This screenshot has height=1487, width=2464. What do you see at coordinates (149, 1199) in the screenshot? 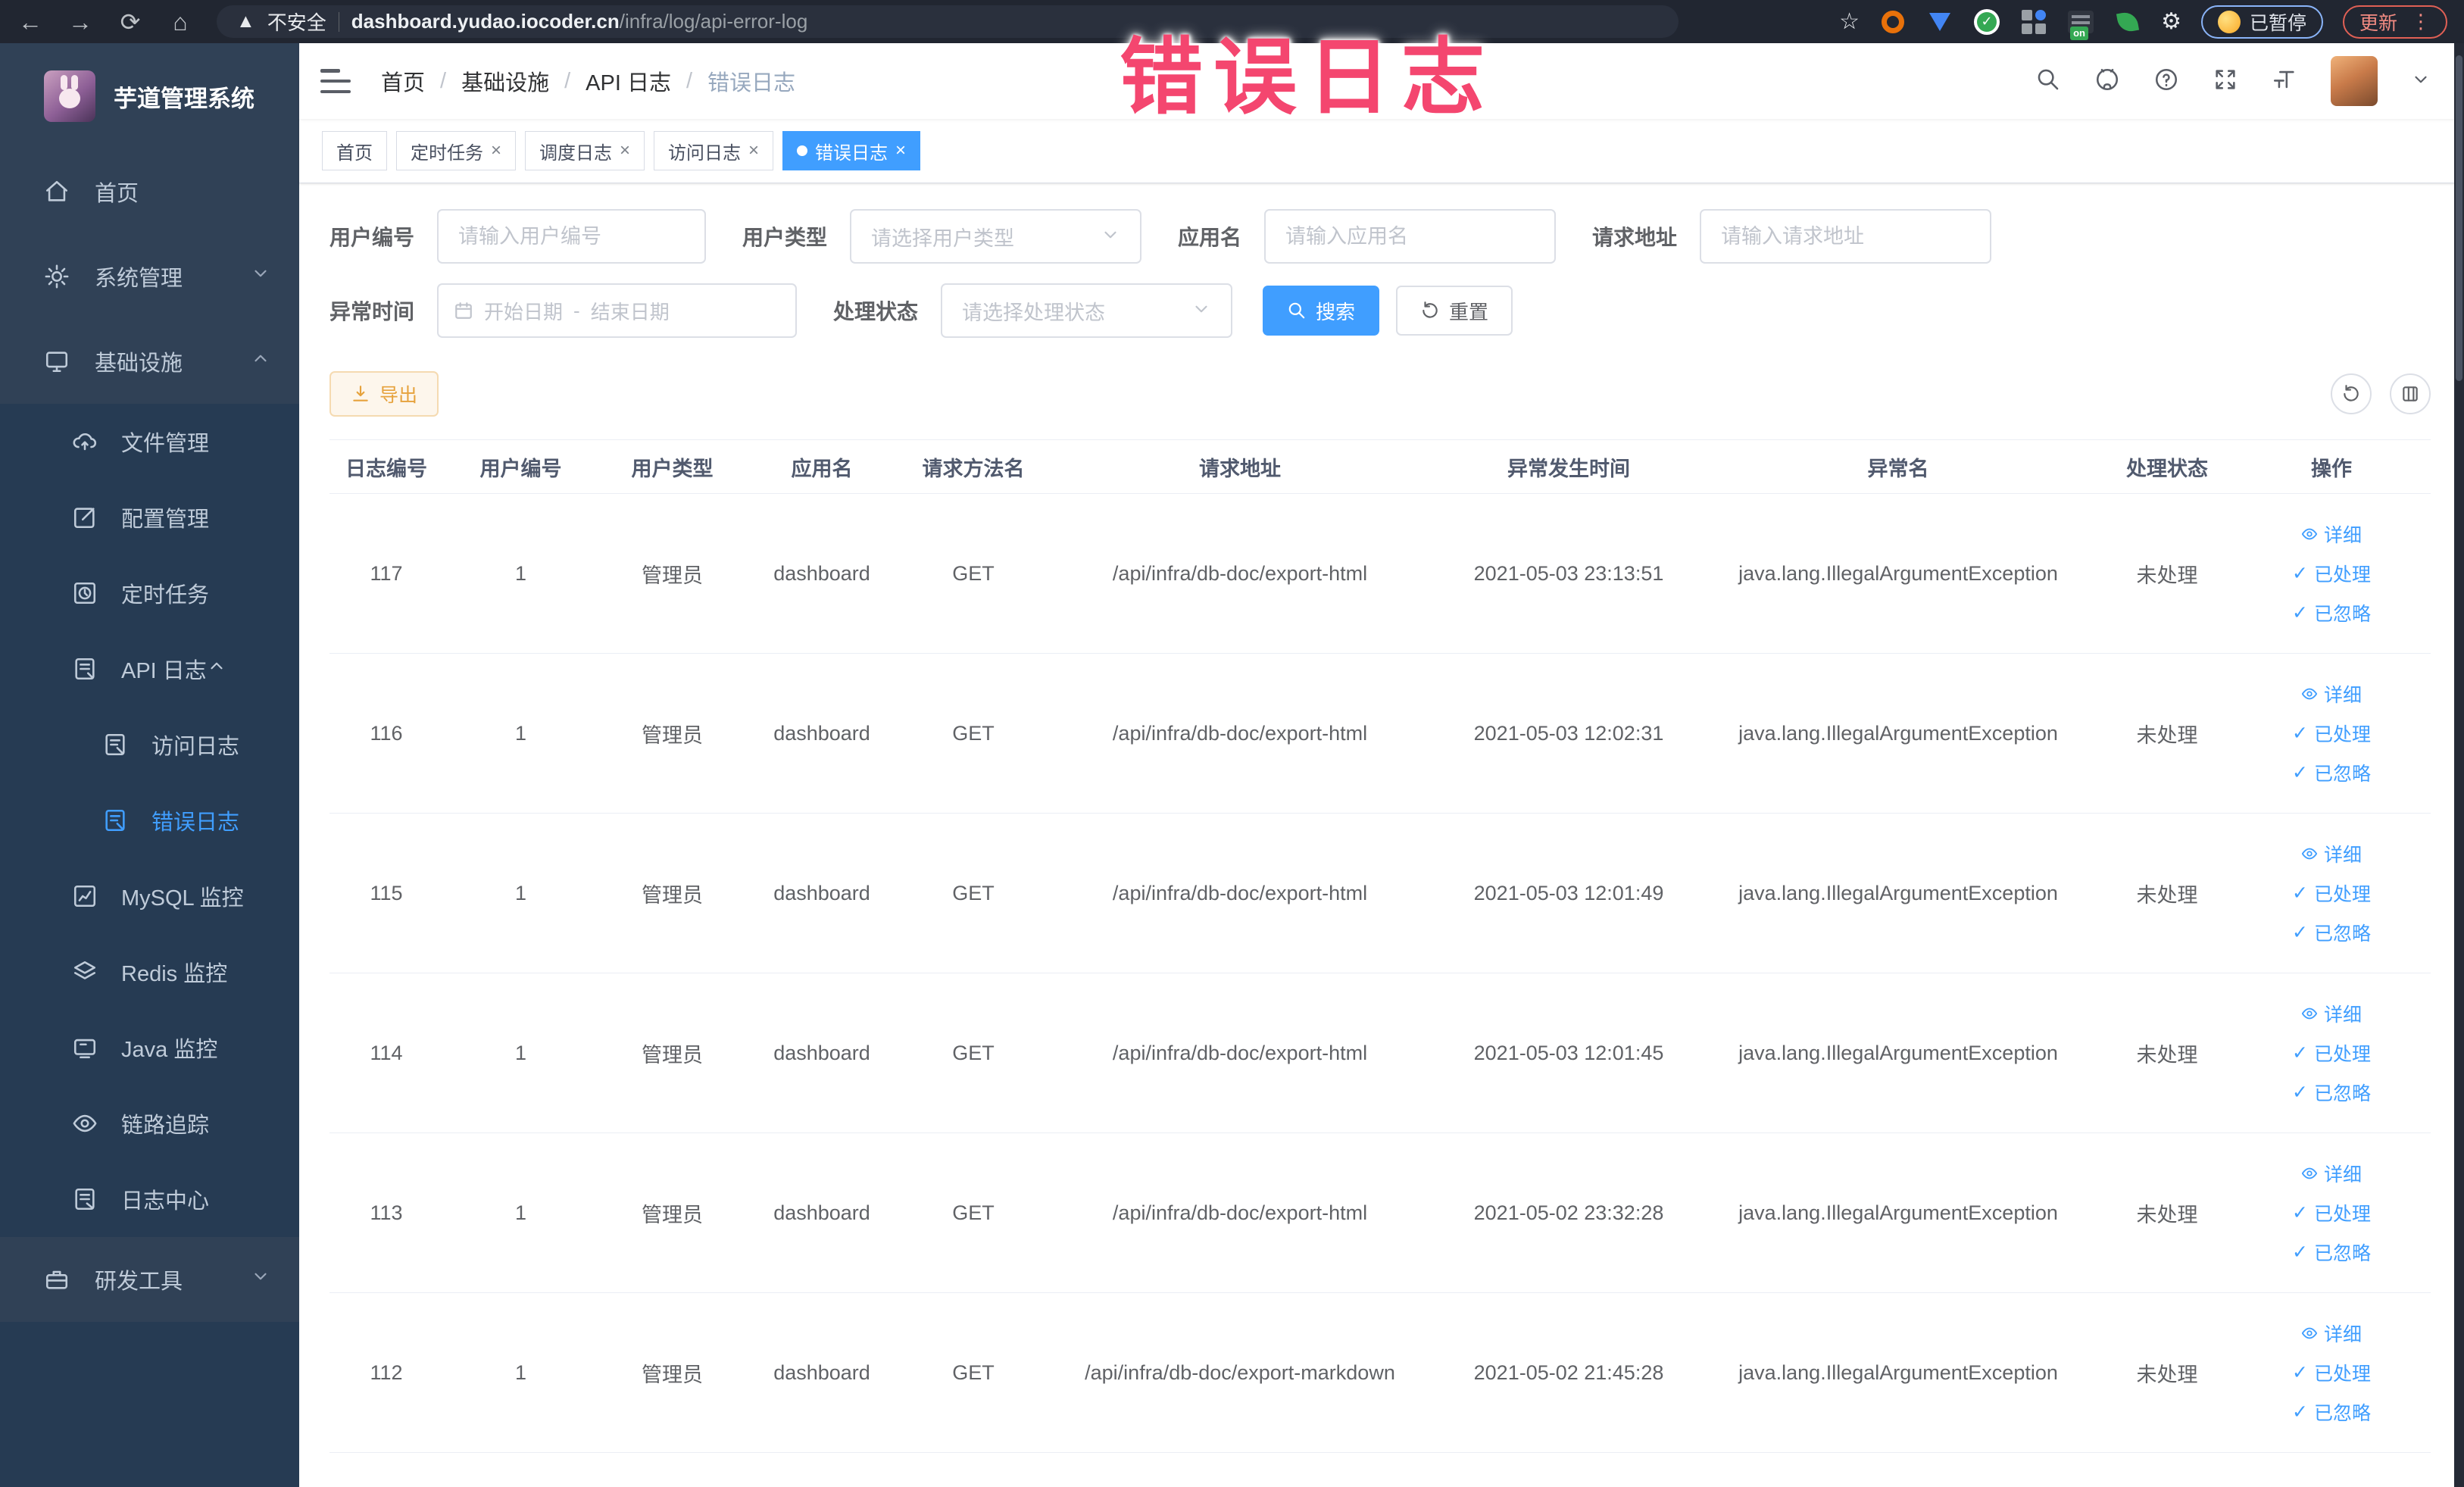
I see `sidebar-item-log-center: 日志中心` at bounding box center [149, 1199].